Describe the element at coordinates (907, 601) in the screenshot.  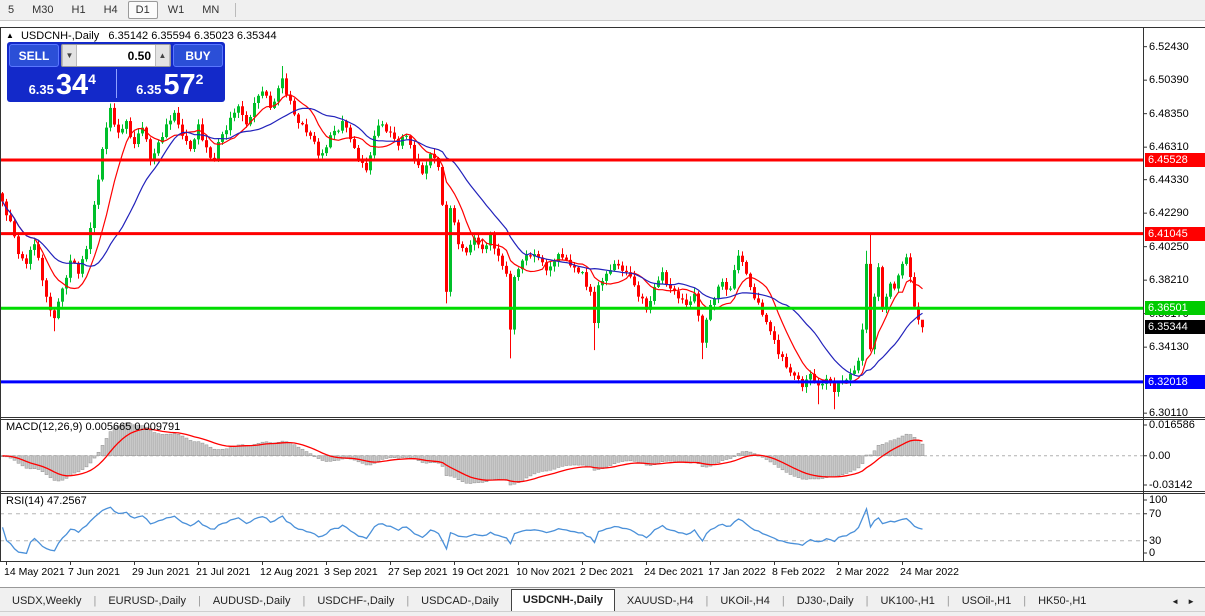
I see `chart-tab-uk100-h1: UK100-,H1` at that location.